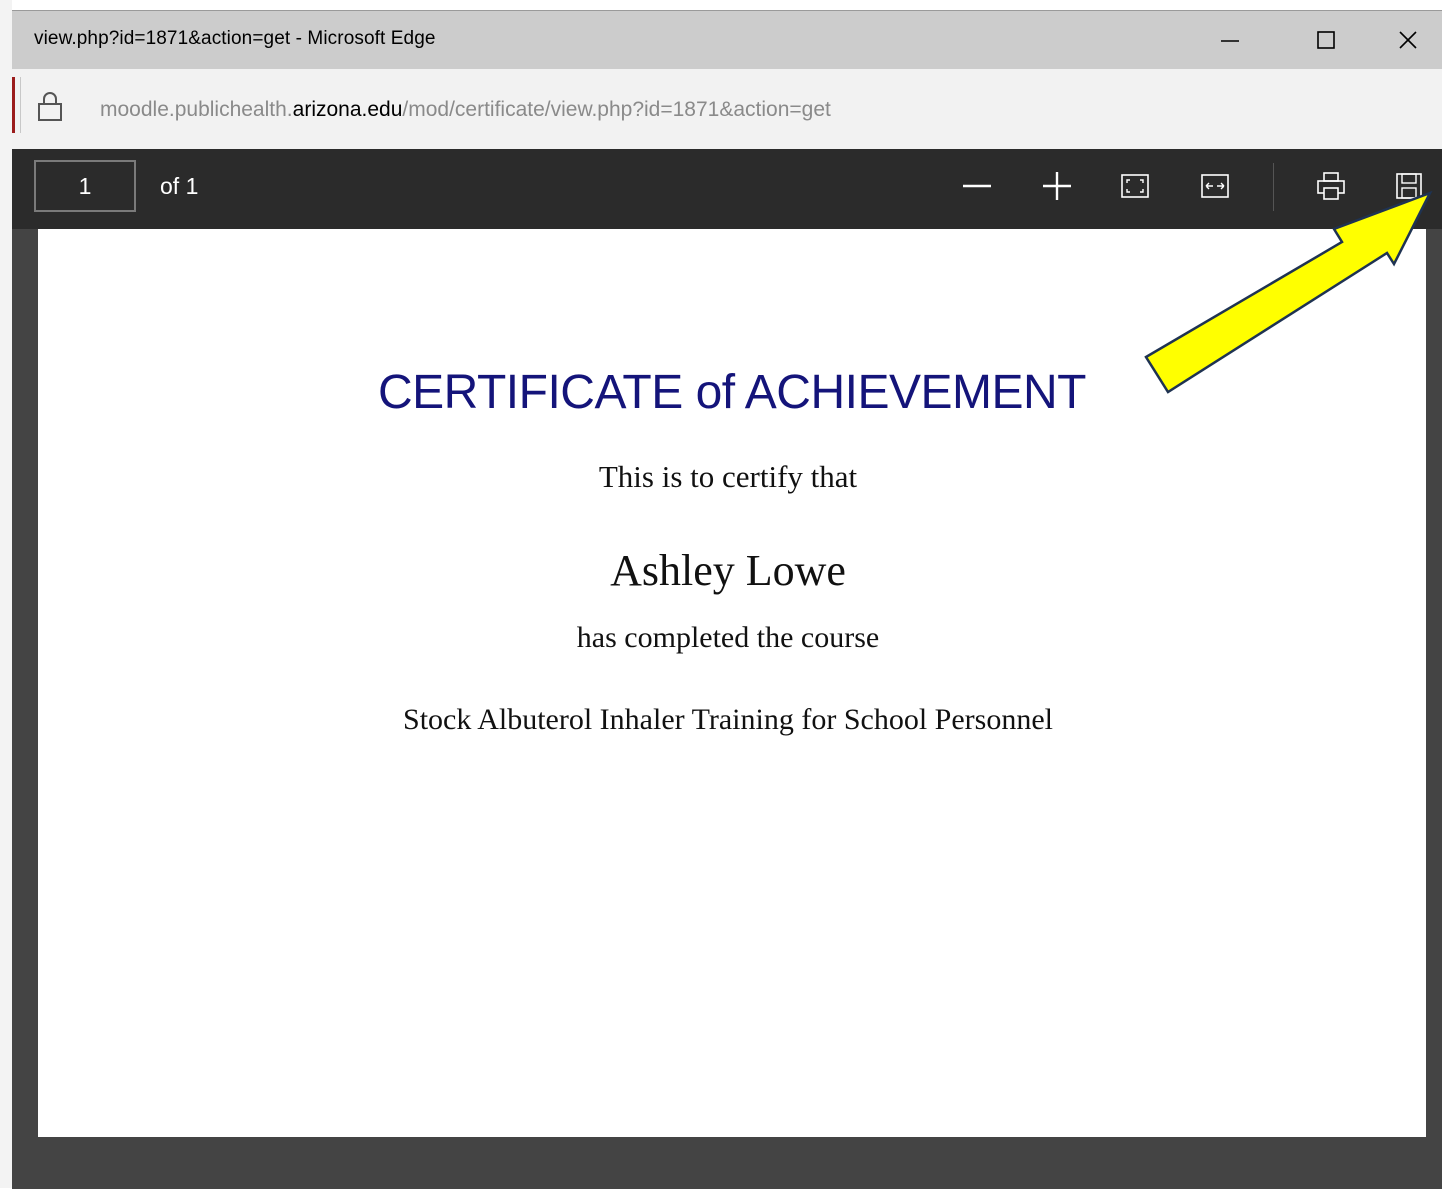 Image resolution: width=1442 pixels, height=1189 pixels. What do you see at coordinates (13, 105) in the screenshot?
I see `tab-accent` at bounding box center [13, 105].